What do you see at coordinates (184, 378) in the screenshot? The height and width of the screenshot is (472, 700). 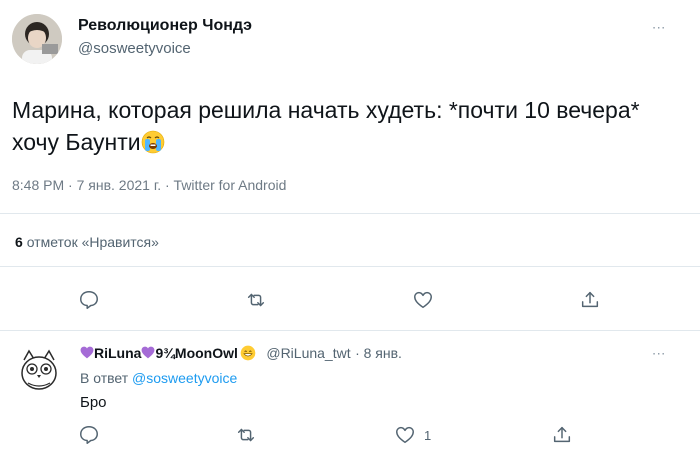 I see `reply-to-handle-link: @sosweetyvoice` at bounding box center [184, 378].